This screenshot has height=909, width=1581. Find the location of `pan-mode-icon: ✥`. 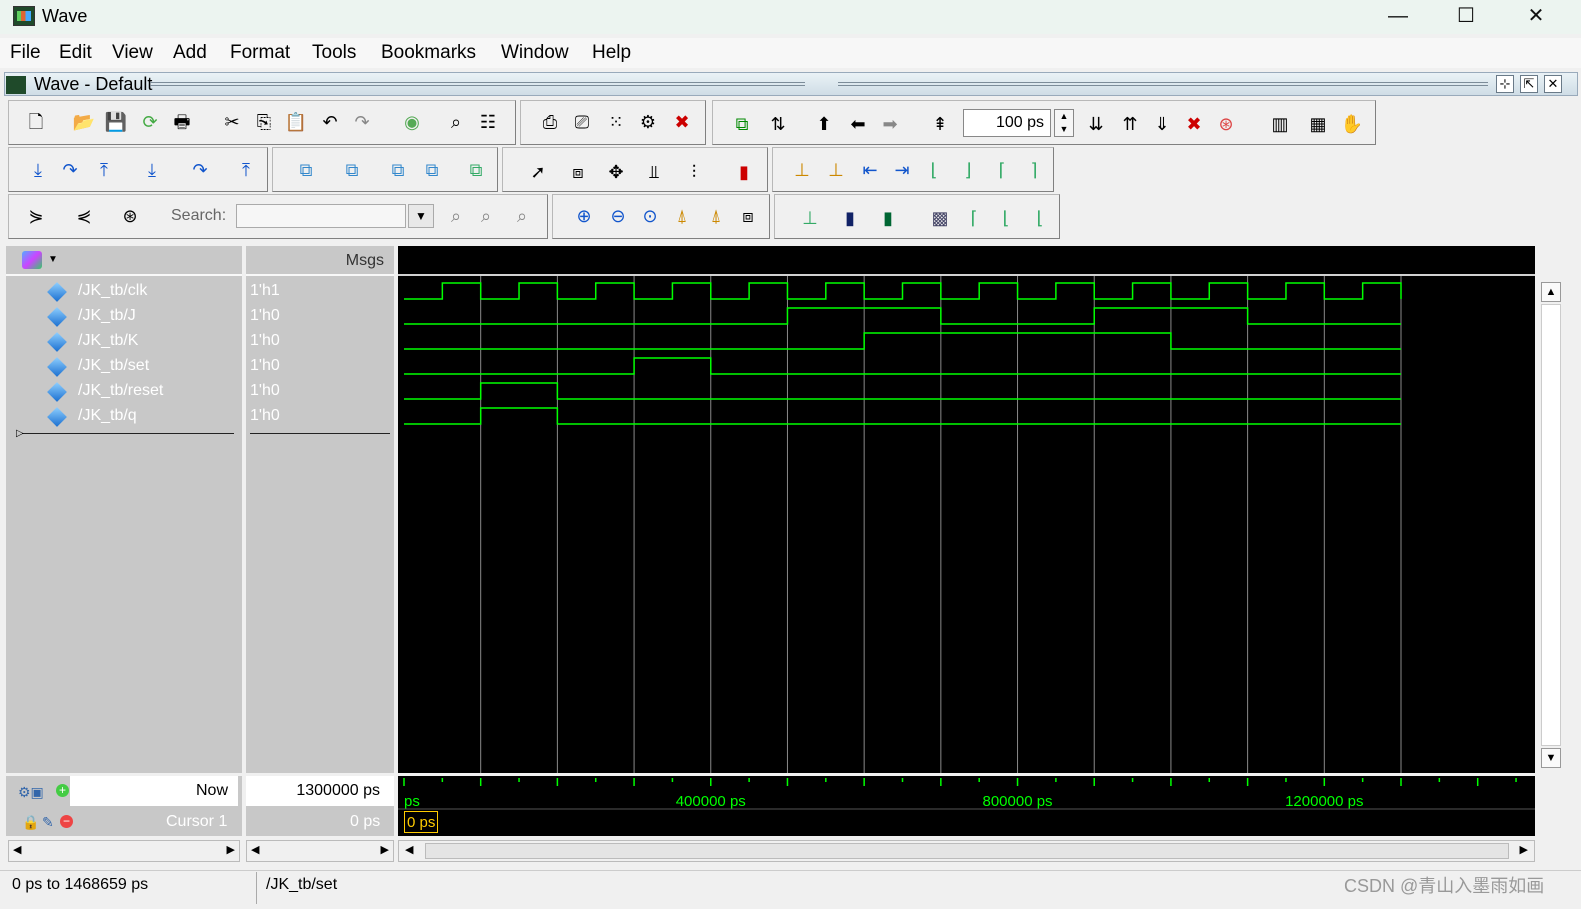

pan-mode-icon: ✥ is located at coordinates (616, 172).